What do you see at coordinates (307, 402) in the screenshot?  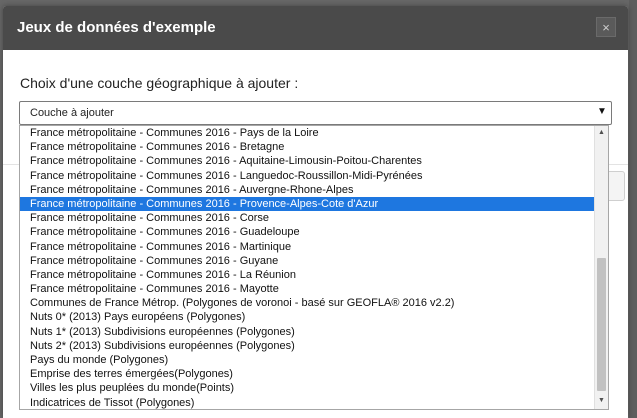 I see `dropdown-option: Indicatrices de Tissot (Polygones)` at bounding box center [307, 402].